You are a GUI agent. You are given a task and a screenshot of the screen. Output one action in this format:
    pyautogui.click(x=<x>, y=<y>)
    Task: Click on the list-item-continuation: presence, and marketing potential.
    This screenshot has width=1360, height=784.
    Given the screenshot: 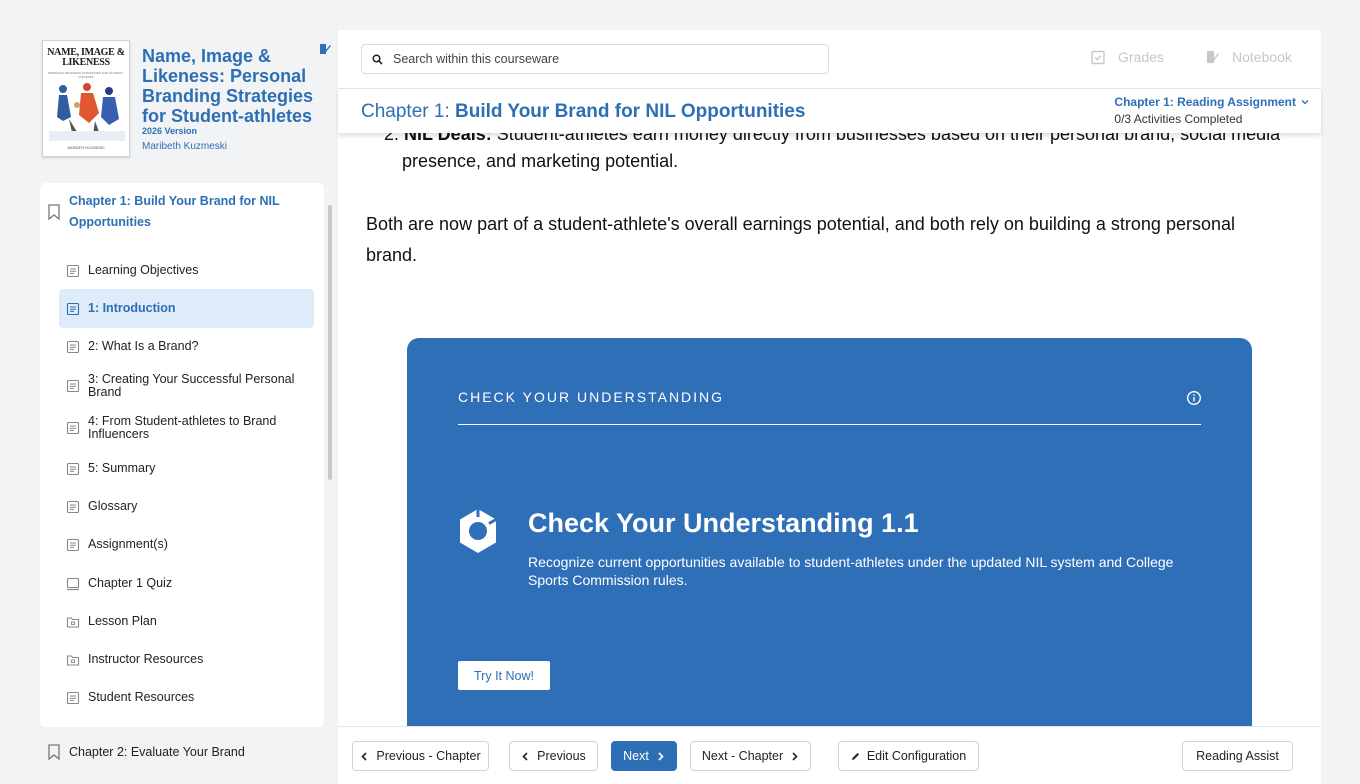 What is the action you would take?
    pyautogui.click(x=540, y=161)
    